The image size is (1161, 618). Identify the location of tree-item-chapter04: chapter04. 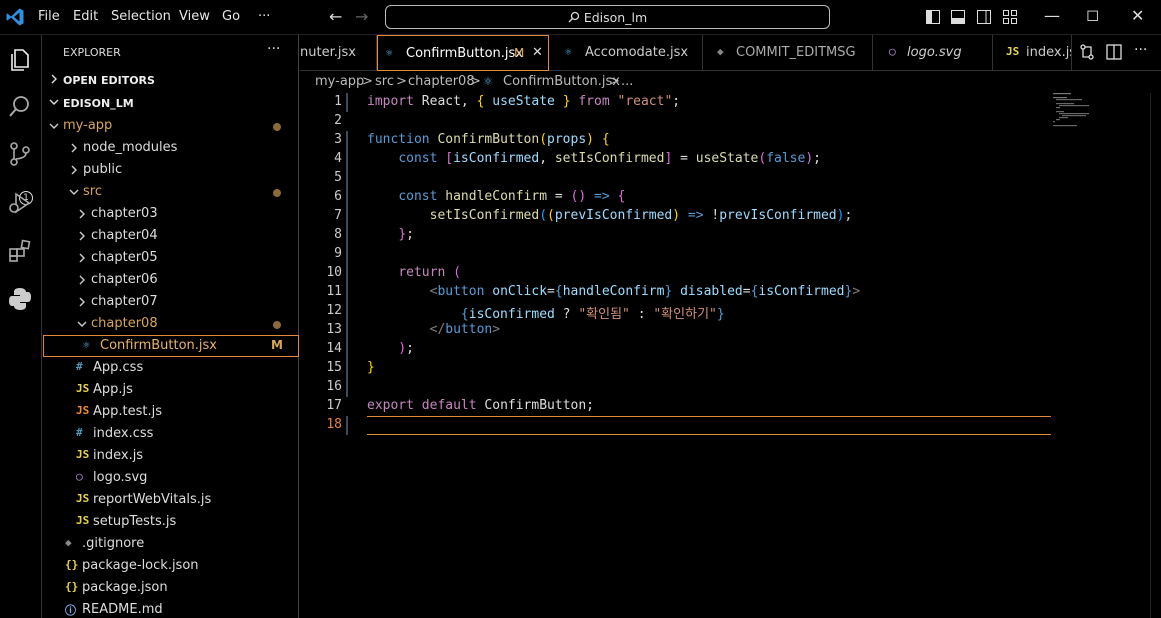
(171, 236).